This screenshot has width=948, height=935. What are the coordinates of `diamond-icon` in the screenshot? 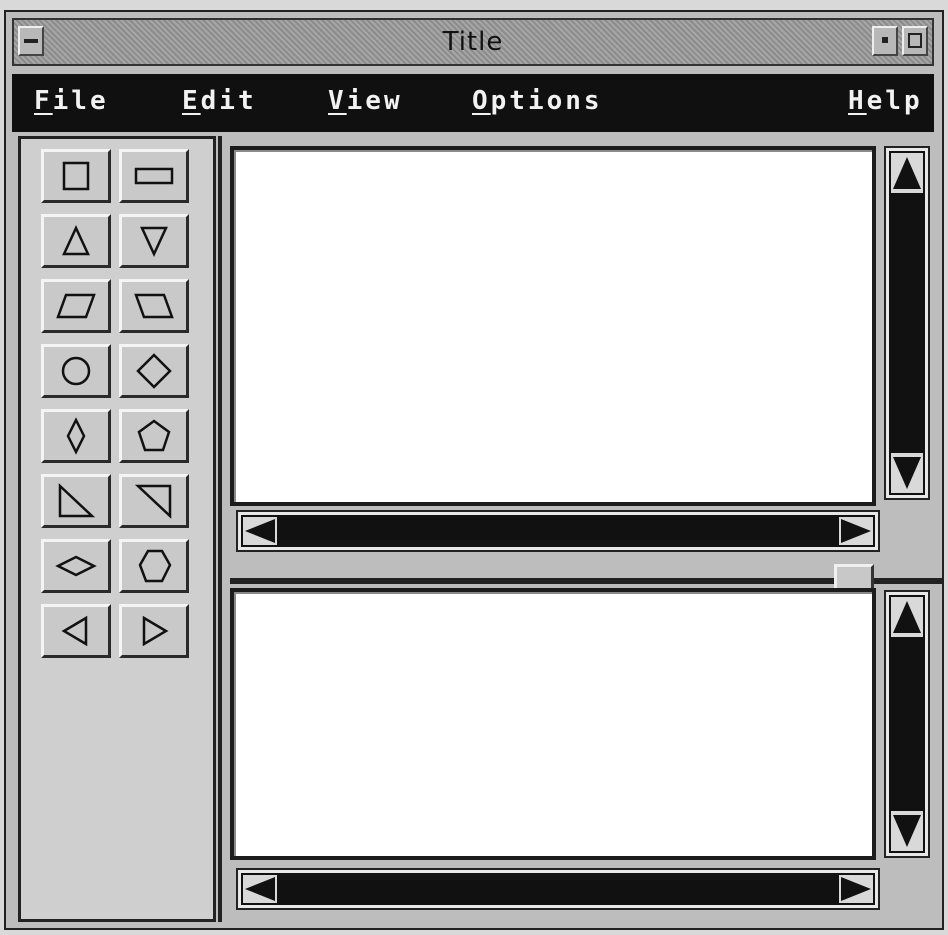 It's located at (154, 371).